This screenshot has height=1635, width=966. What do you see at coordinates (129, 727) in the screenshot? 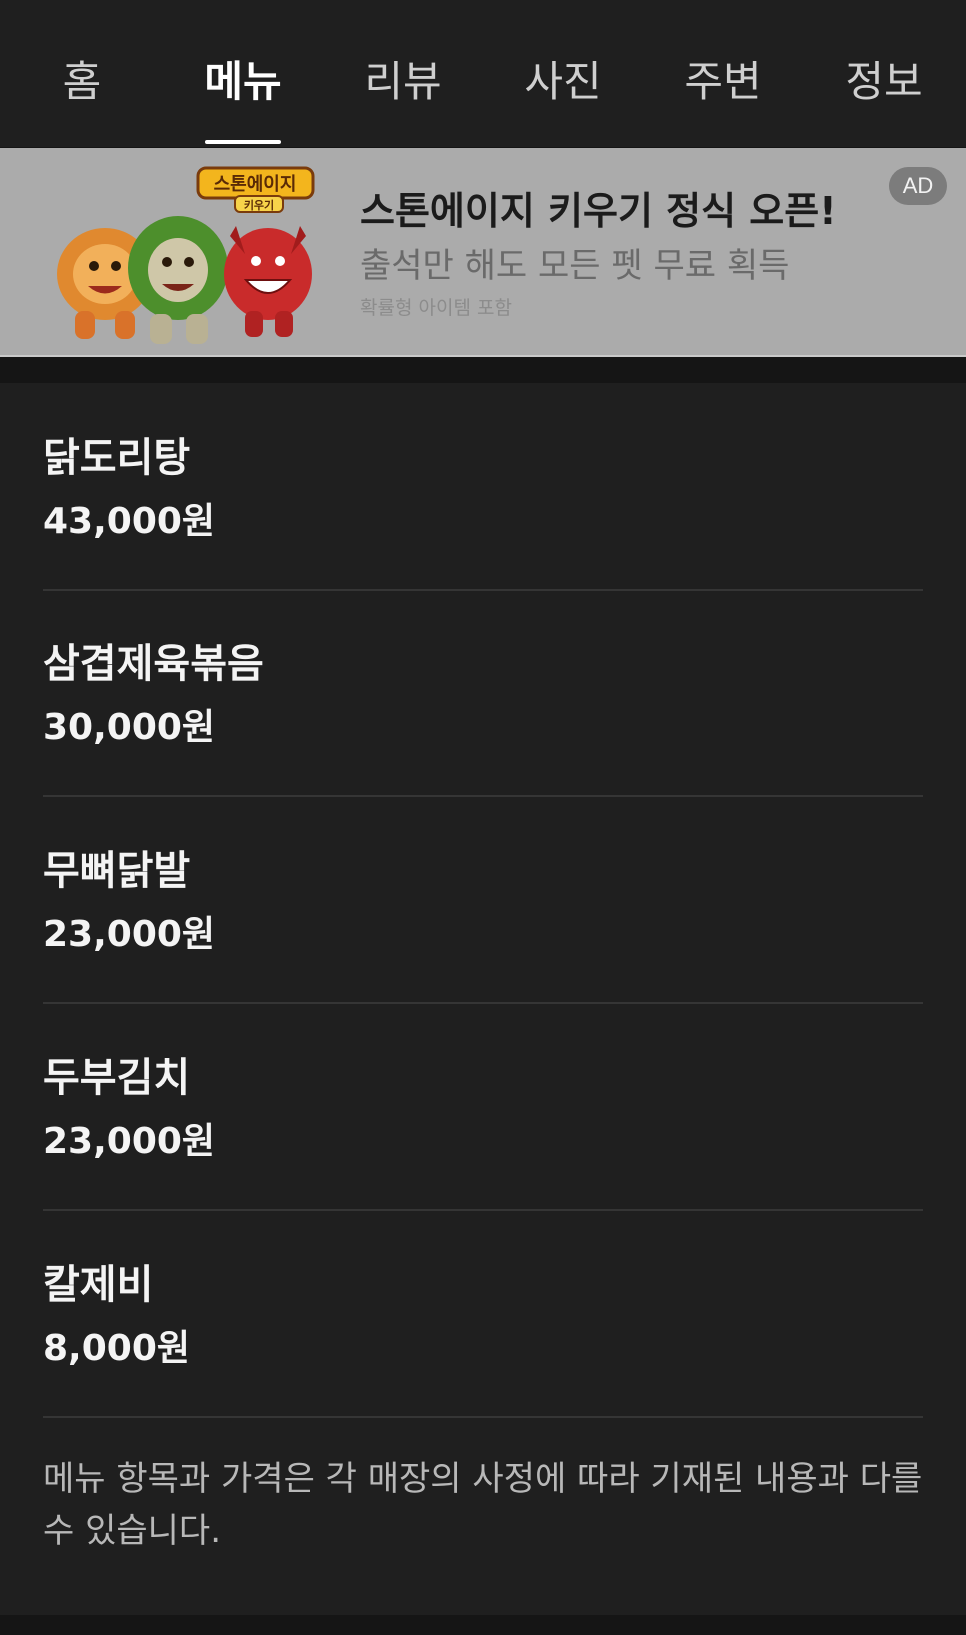
I see `menu-item-price: 30,000원` at bounding box center [129, 727].